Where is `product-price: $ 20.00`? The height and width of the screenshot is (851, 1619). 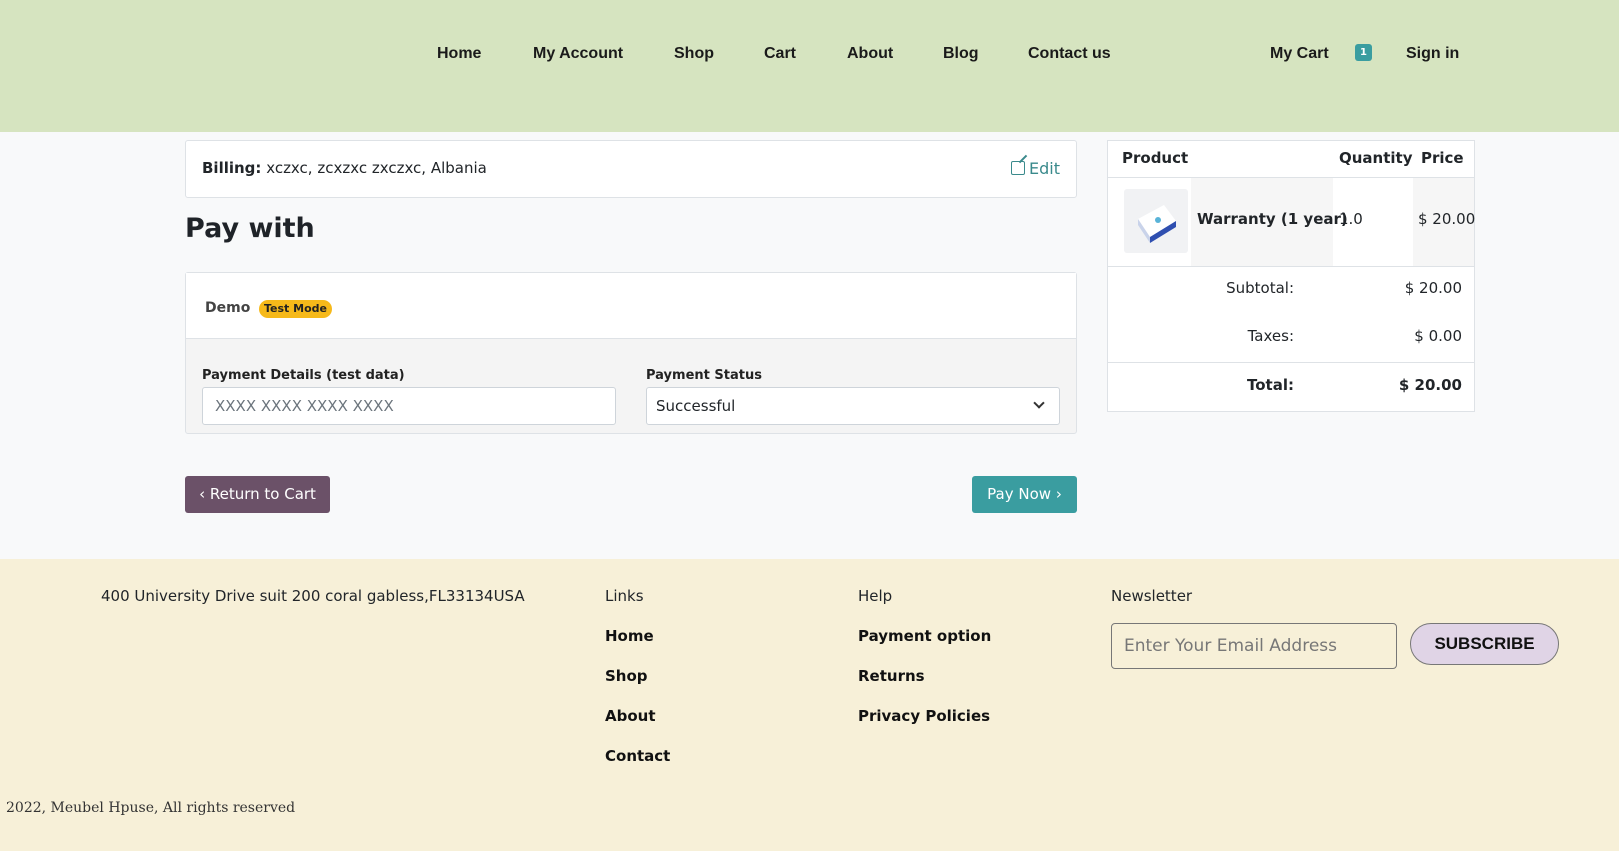 product-price: $ 20.00 is located at coordinates (1447, 219).